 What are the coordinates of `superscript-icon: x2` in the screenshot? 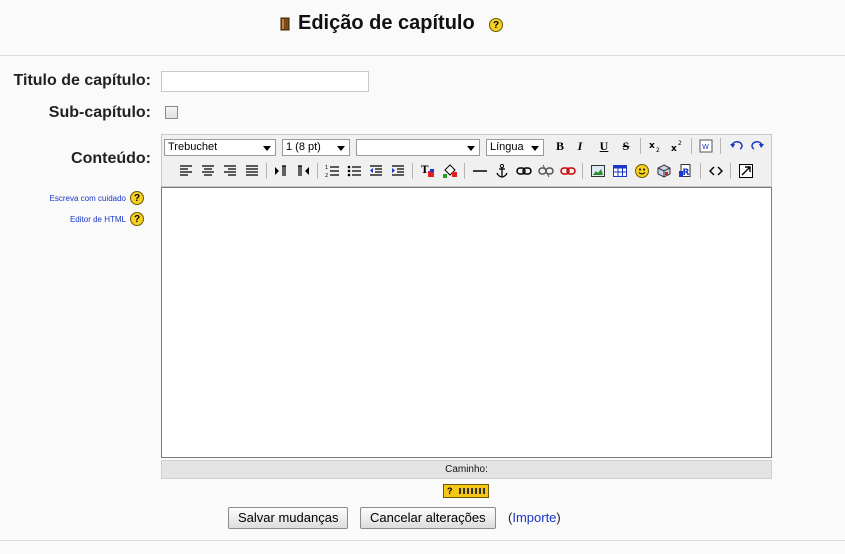 It's located at (676, 147).